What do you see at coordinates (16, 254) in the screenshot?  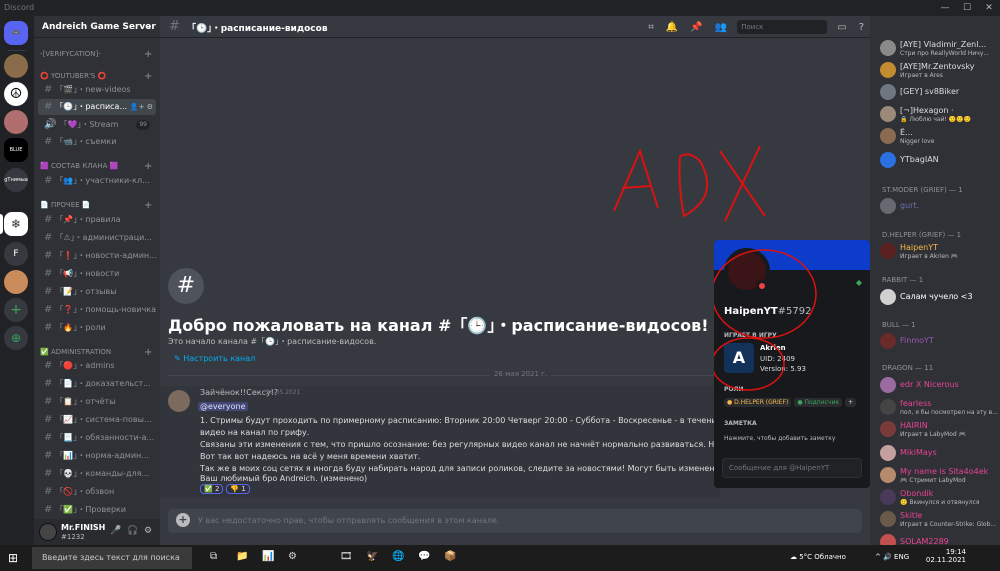 I see `server-icon: F` at bounding box center [16, 254].